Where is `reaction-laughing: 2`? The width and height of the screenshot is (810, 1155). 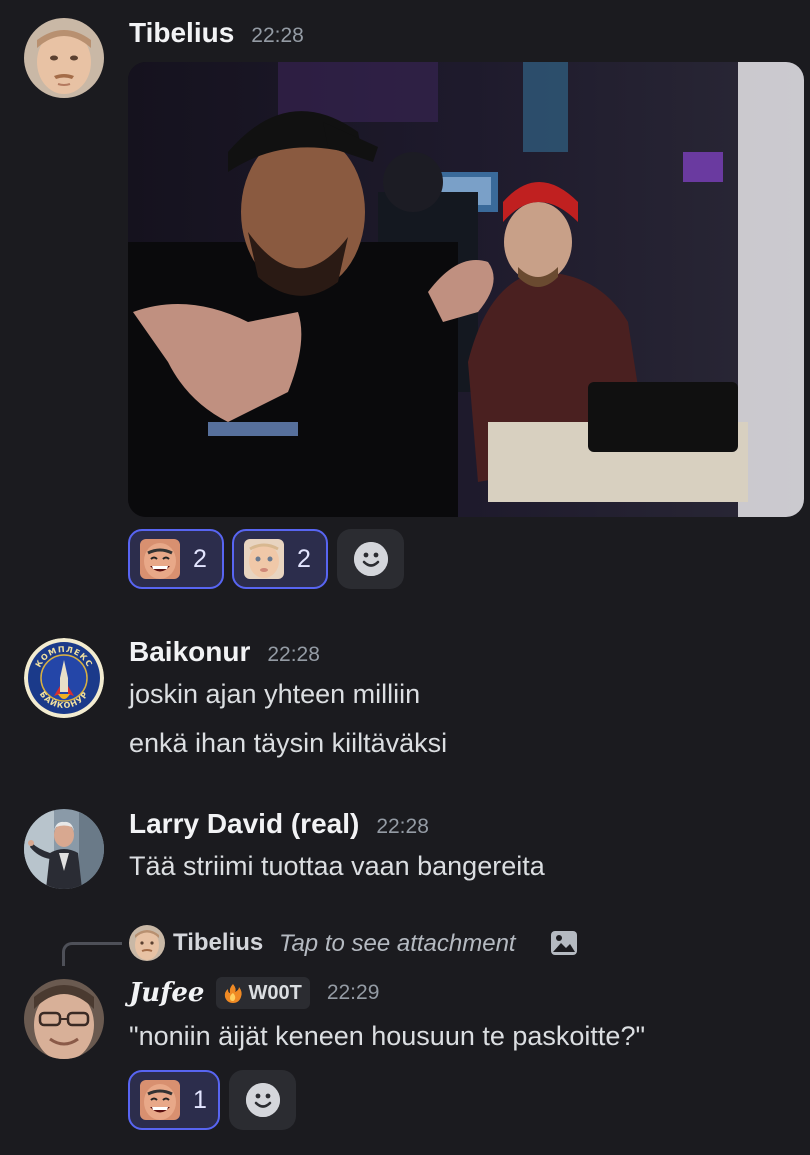
reaction-laughing: 2 is located at coordinates (176, 559).